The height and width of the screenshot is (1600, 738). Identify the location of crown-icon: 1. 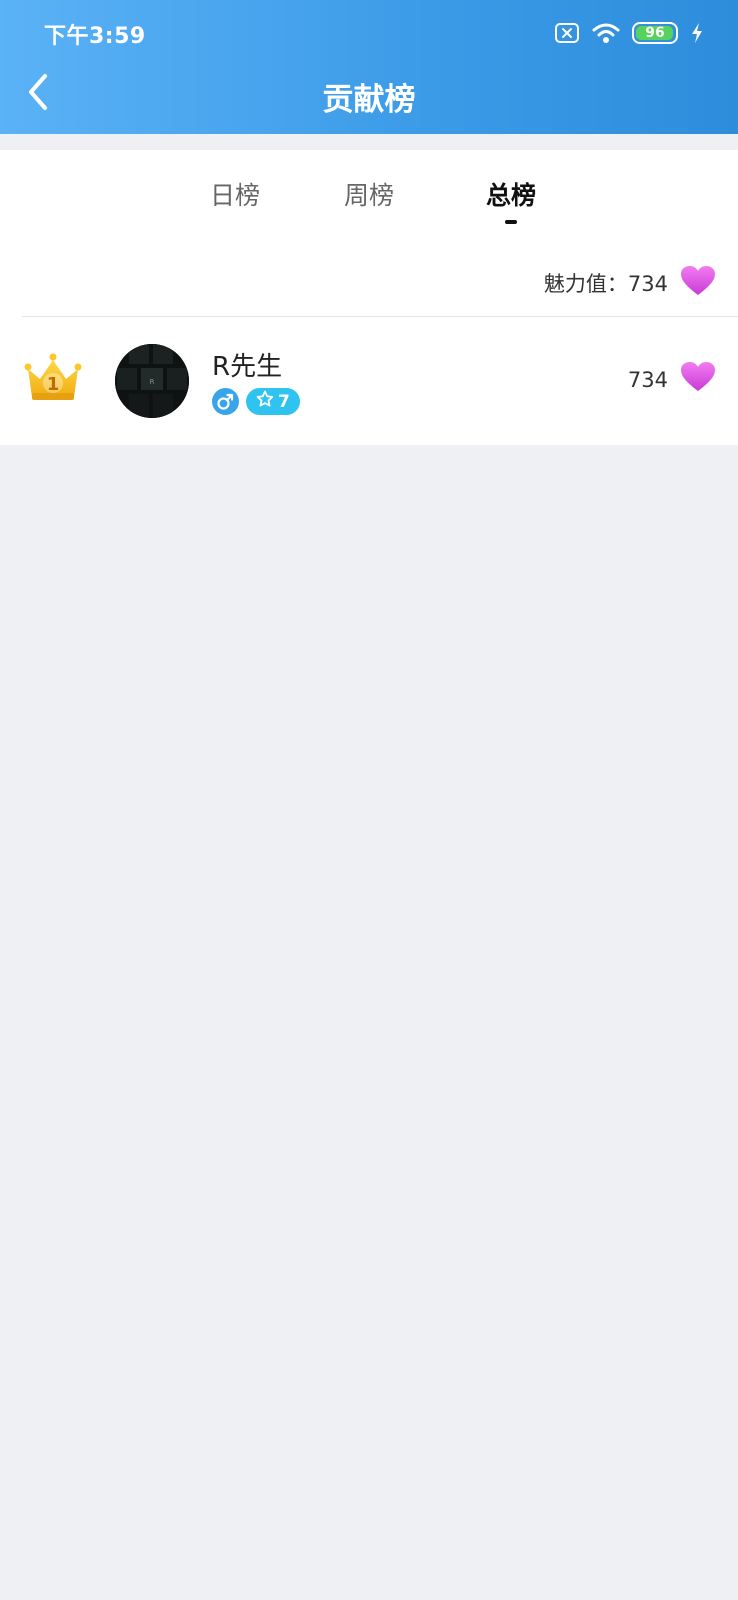
(53, 378).